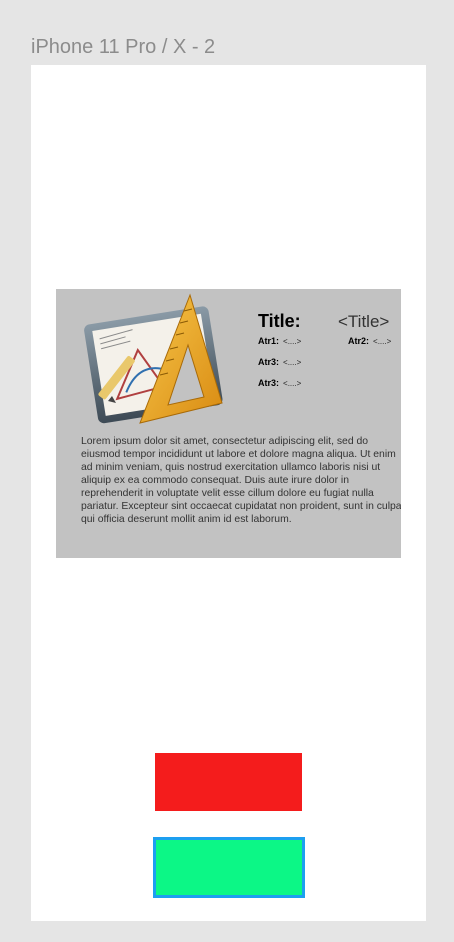  I want to click on attr-3: Atr3: <....>, so click(279, 362).